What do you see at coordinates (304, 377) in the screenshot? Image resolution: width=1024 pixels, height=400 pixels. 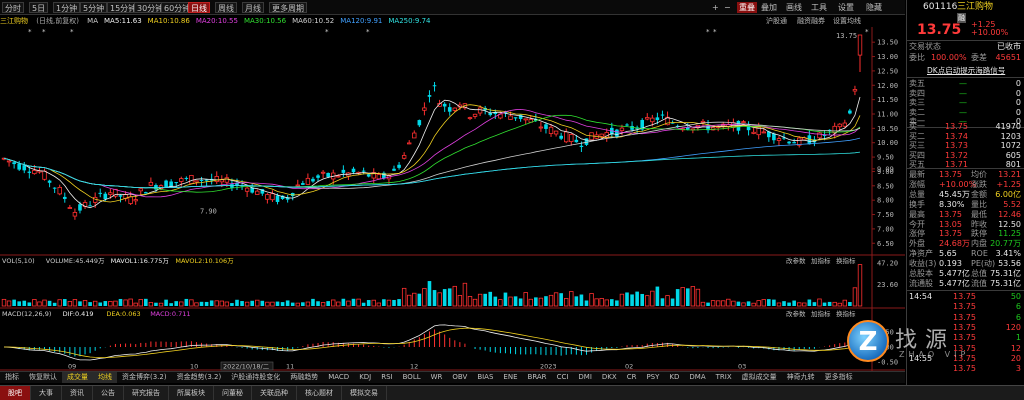 I see `indicator-tab-7: 两融趋势` at bounding box center [304, 377].